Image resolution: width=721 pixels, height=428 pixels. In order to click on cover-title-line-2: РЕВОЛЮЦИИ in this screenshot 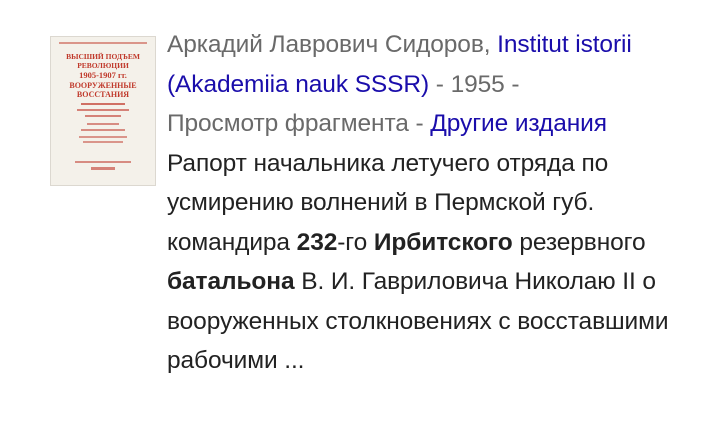, I will do `click(103, 65)`.